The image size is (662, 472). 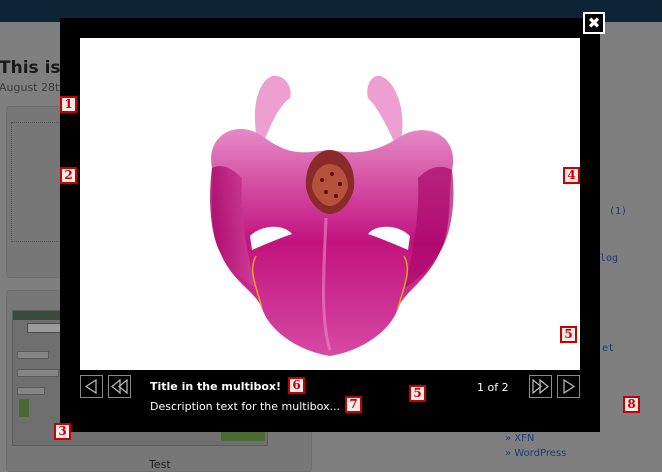 What do you see at coordinates (493, 387) in the screenshot?
I see `image-counter: 1 of 2` at bounding box center [493, 387].